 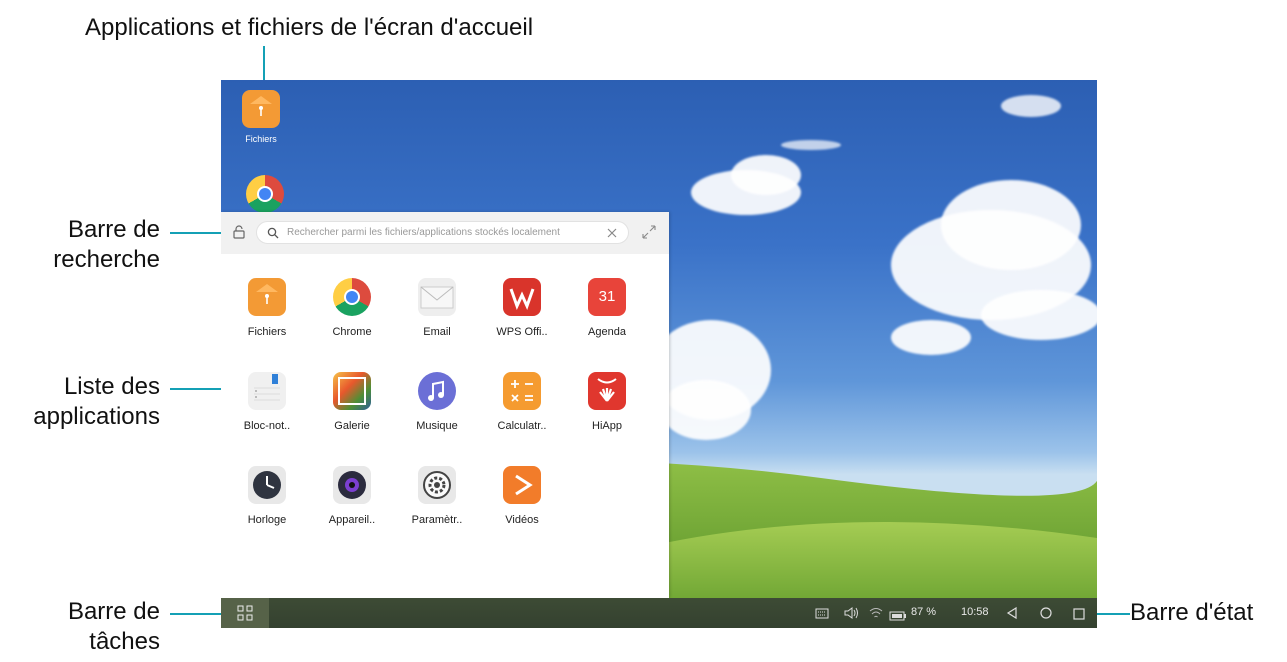 I want to click on callout-app-list-line2: applications, so click(x=96, y=416).